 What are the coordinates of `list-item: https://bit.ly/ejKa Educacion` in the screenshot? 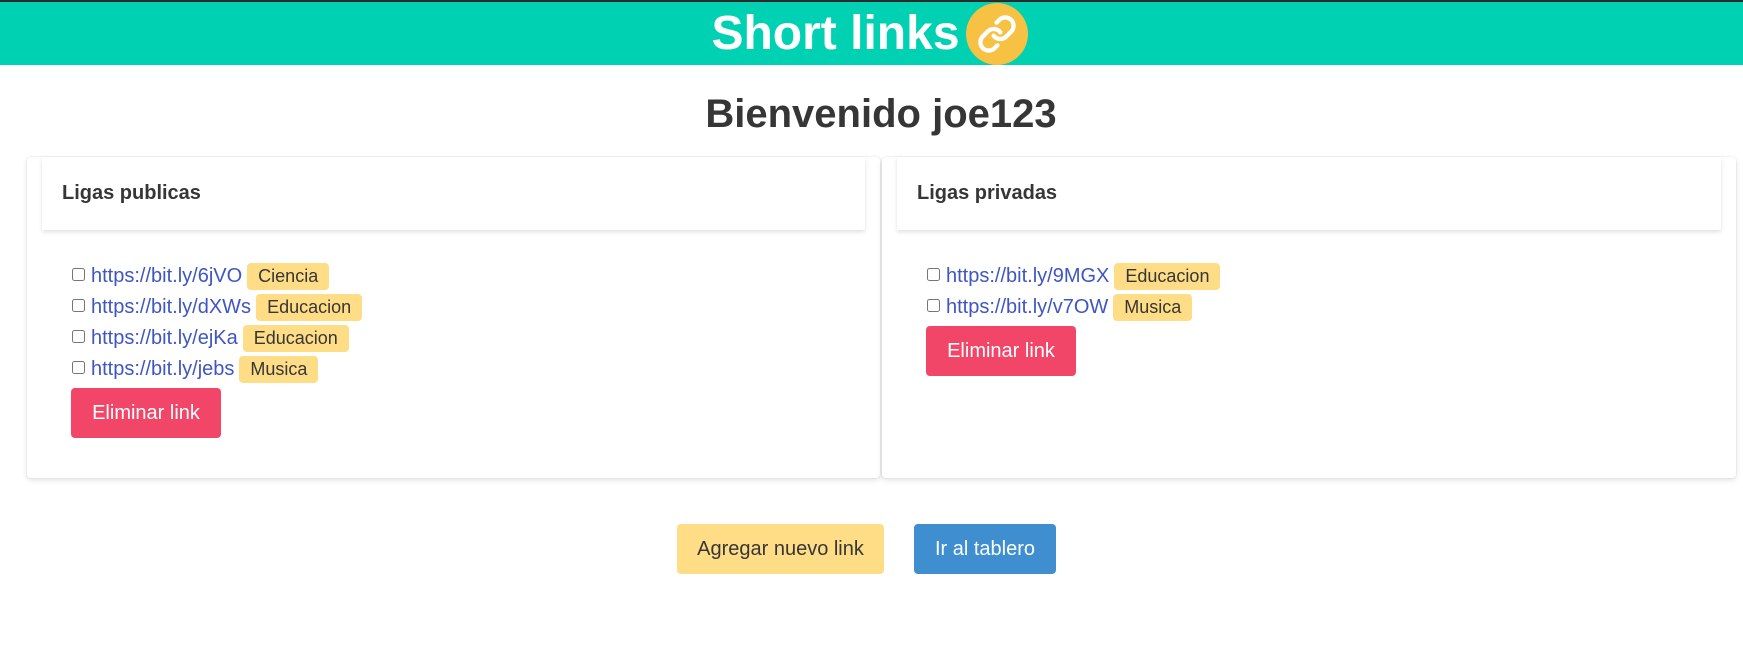 It's located at (216, 338).